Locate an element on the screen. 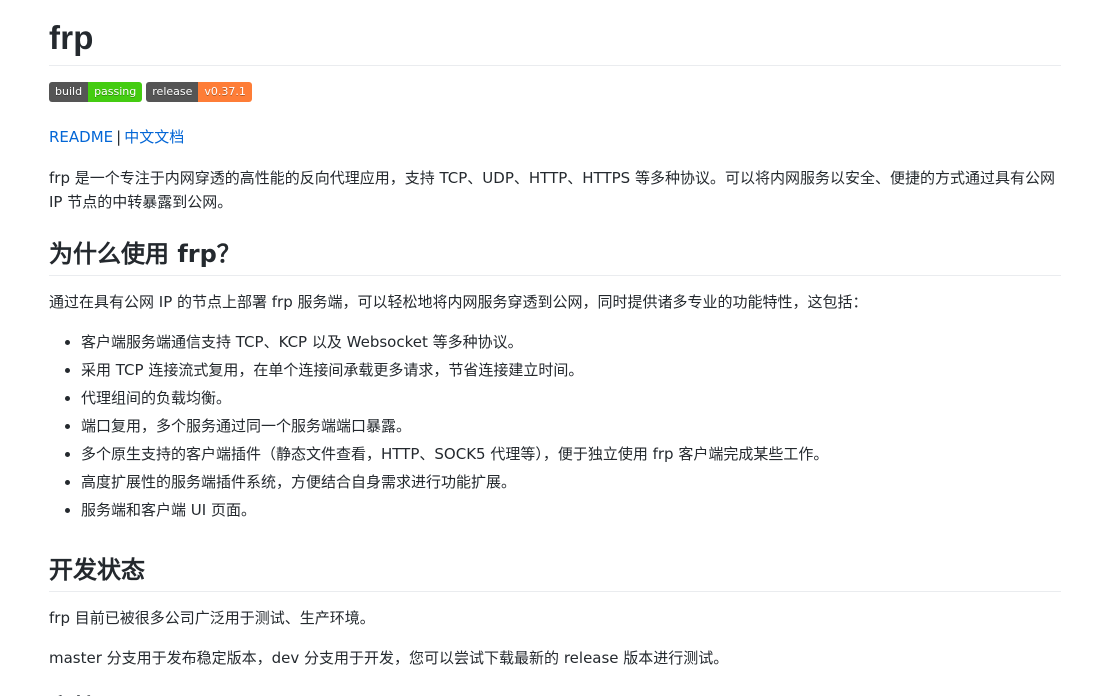 This screenshot has height=696, width=1096. badge-label: build is located at coordinates (69, 92).